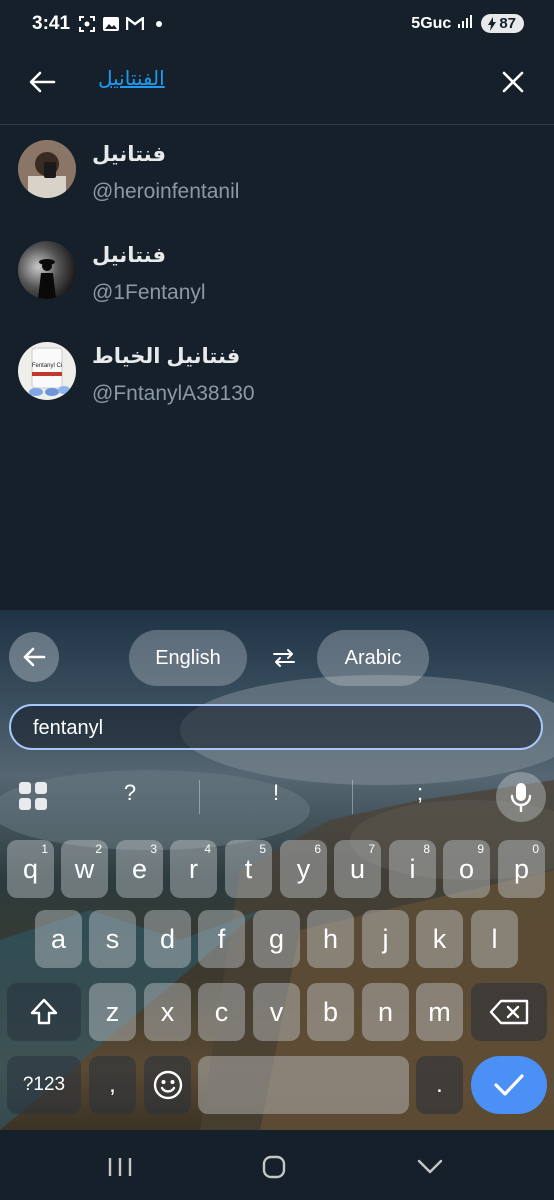  What do you see at coordinates (248, 869) in the screenshot?
I see `key-t: t5` at bounding box center [248, 869].